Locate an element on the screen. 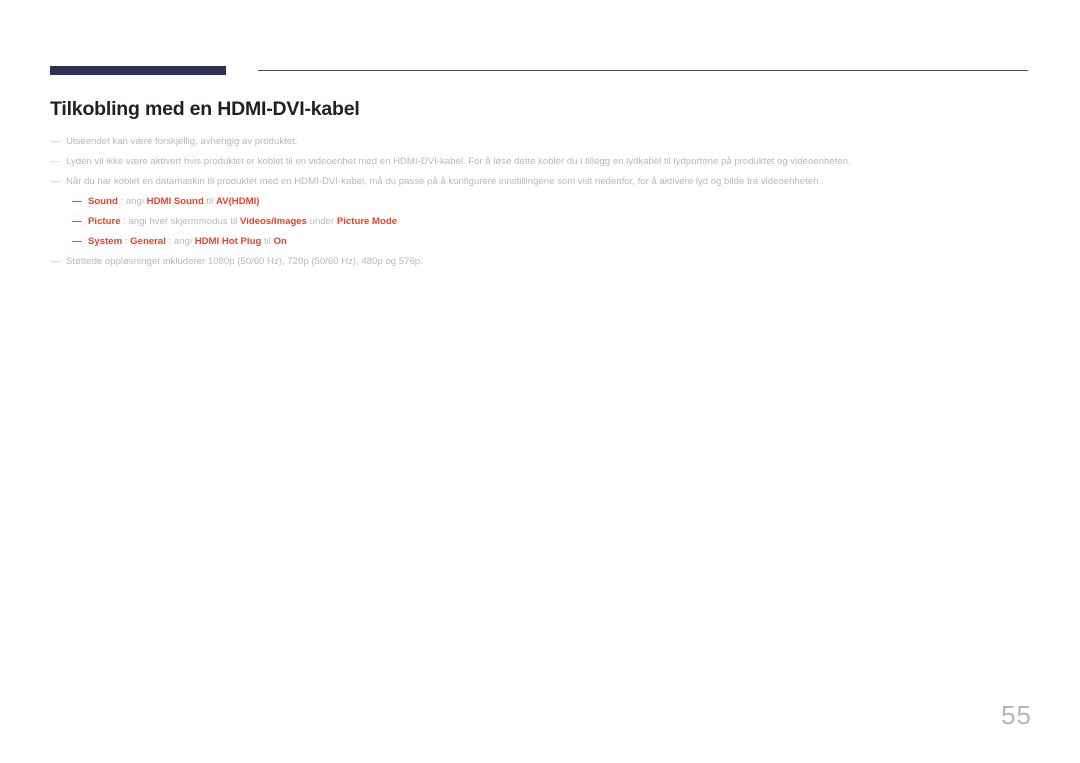 The image size is (1080, 763). setting-item: HDMI Sound is located at coordinates (175, 201).